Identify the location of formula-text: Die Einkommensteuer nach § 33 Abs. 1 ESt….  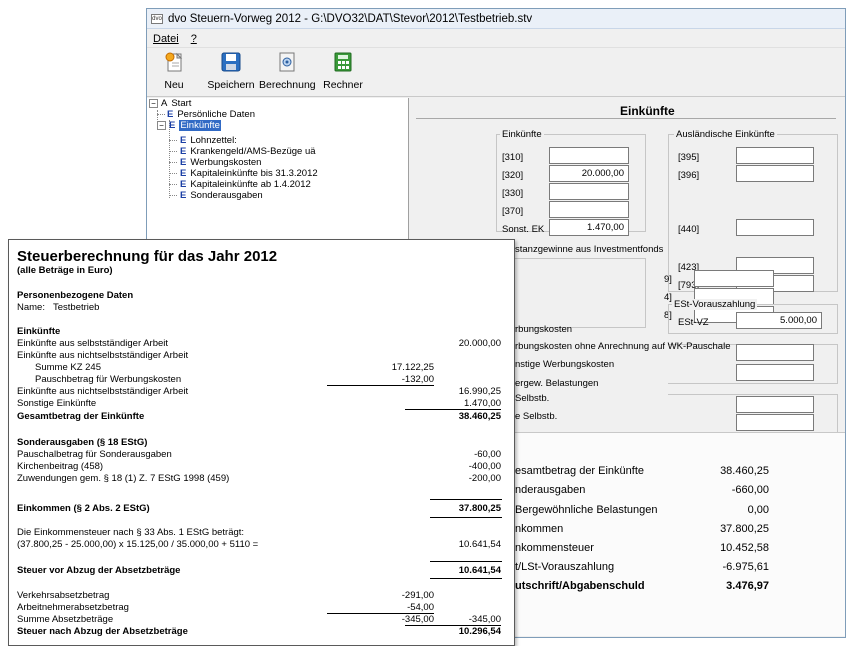
(131, 532).